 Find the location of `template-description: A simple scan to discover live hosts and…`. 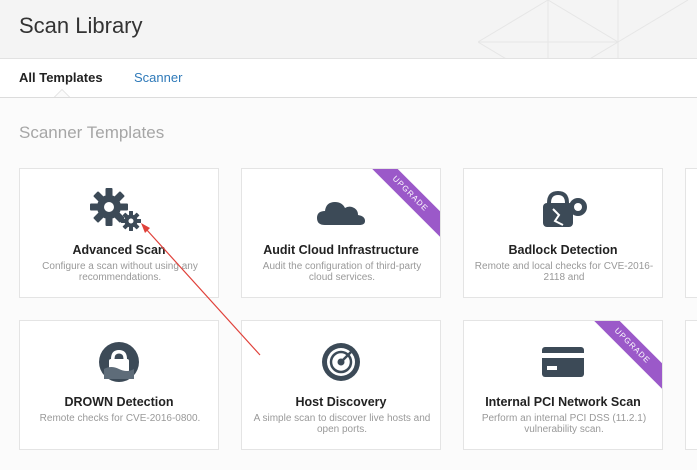

template-description: A simple scan to discover live hosts and… is located at coordinates (342, 424).